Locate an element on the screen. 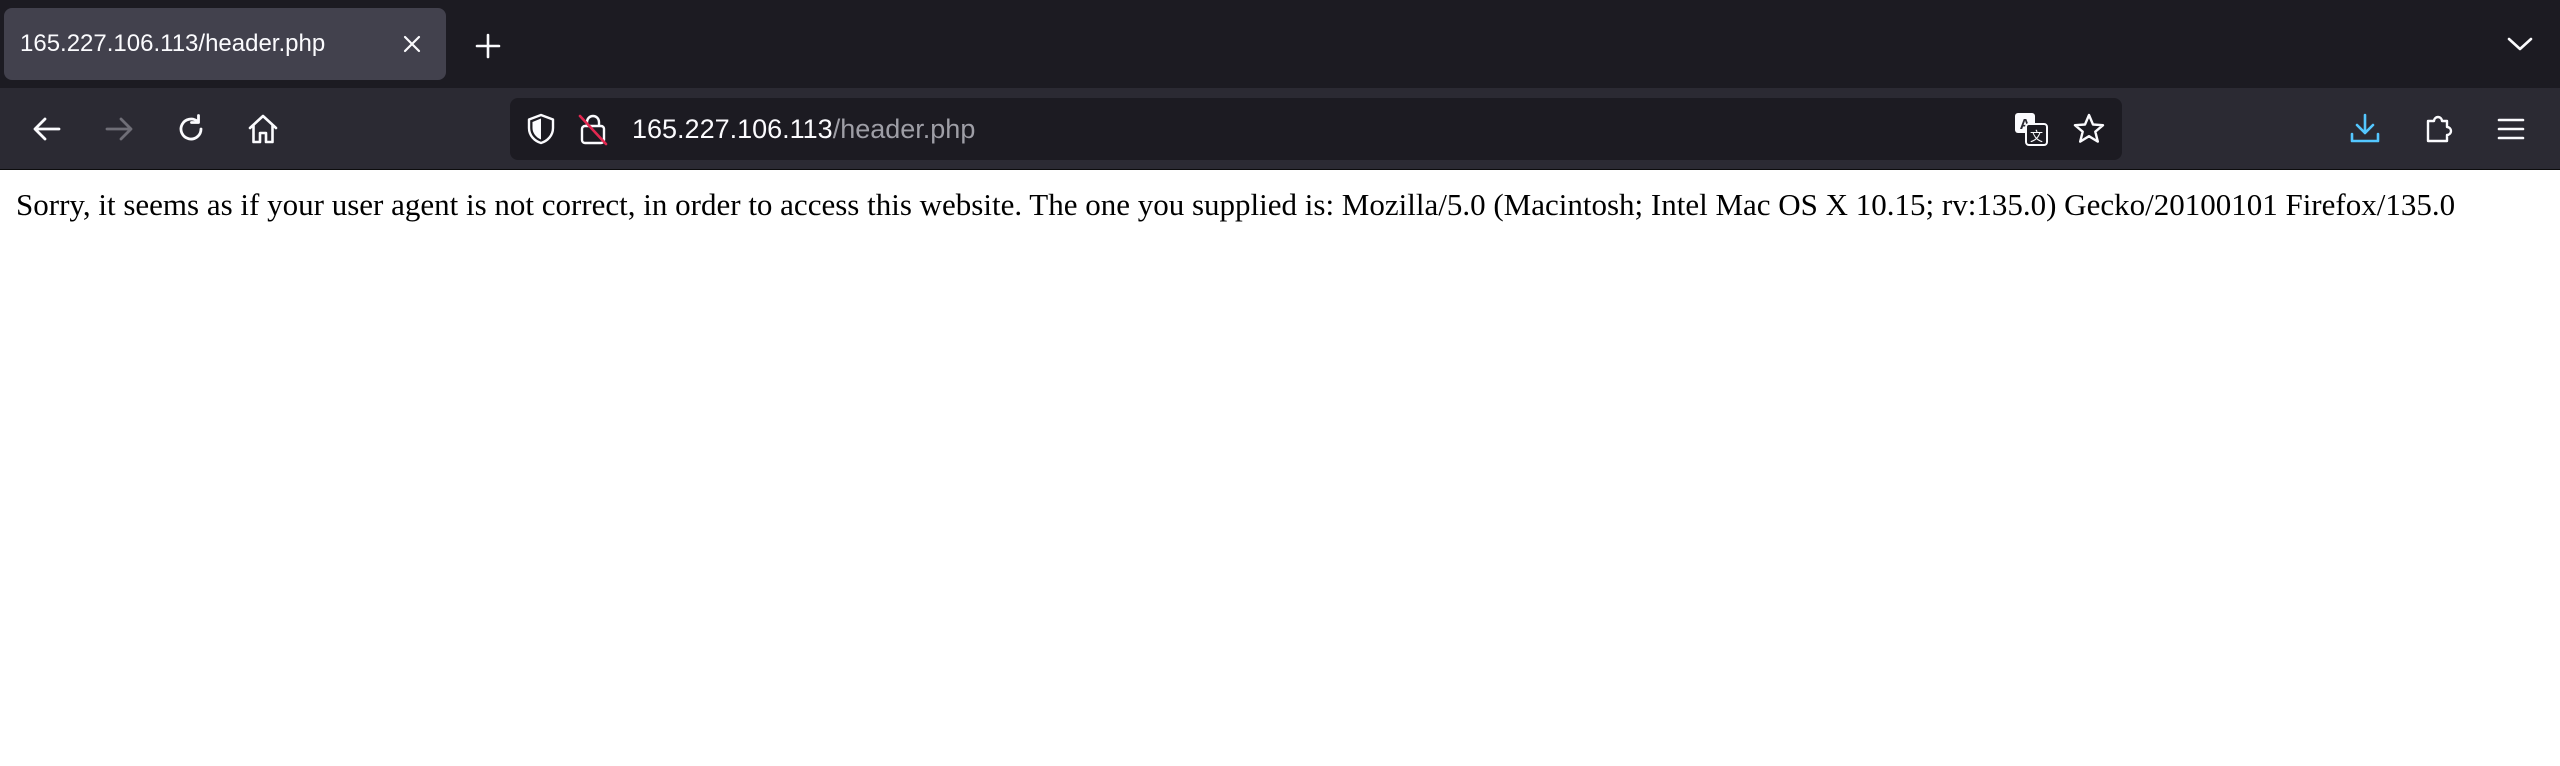 This screenshot has width=2560, height=766. tab-strip: 165.227.106.113/header.php is located at coordinates (1280, 44).